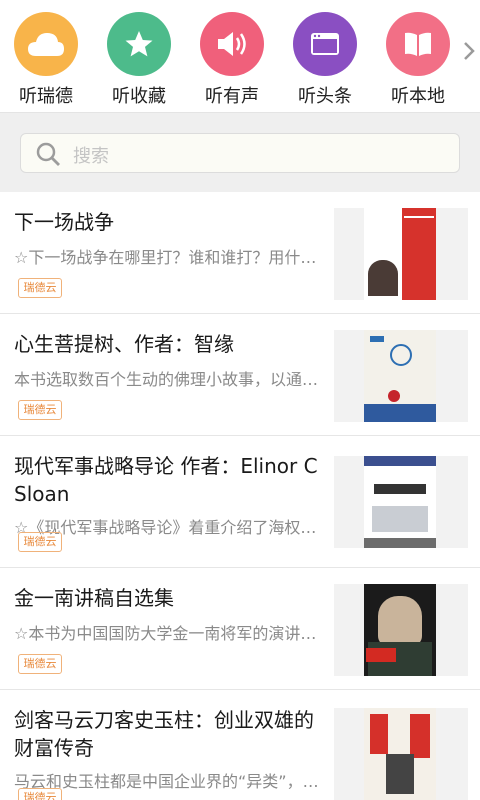 This screenshot has height=800, width=480. I want to click on search-placeholder: 搜索, so click(91, 156).